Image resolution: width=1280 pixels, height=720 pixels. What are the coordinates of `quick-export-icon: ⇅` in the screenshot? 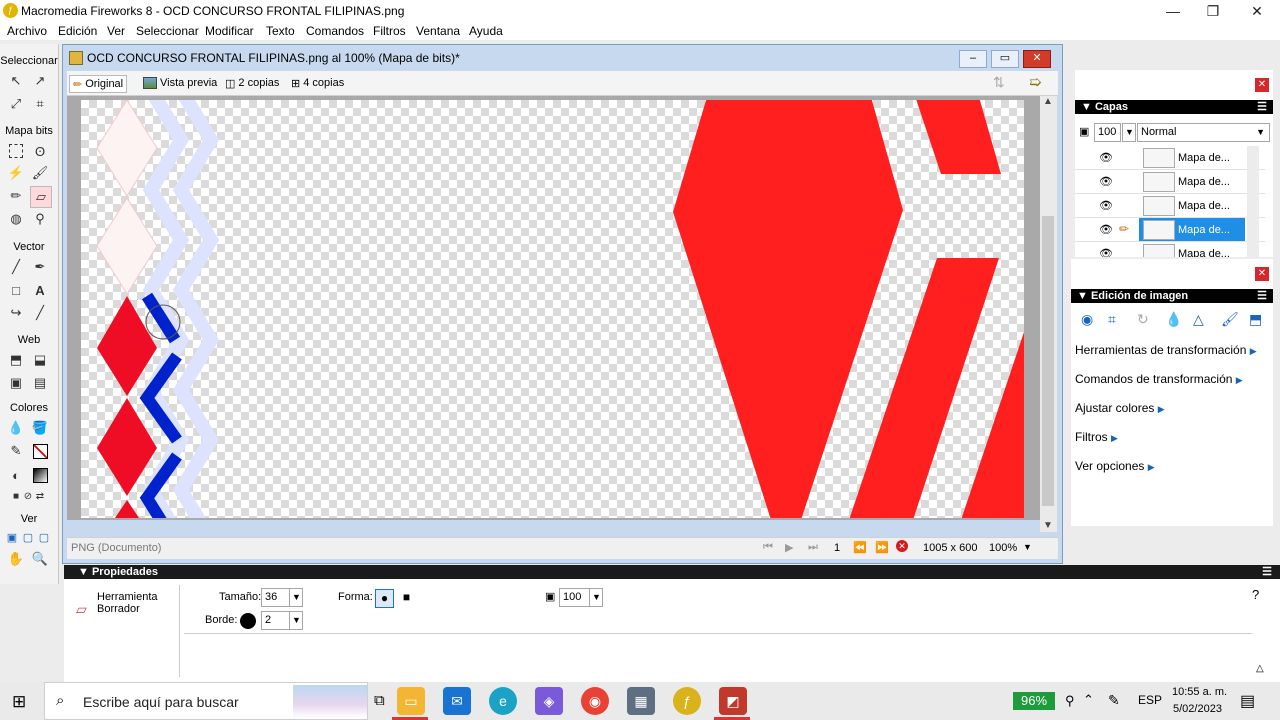 It's located at (999, 82).